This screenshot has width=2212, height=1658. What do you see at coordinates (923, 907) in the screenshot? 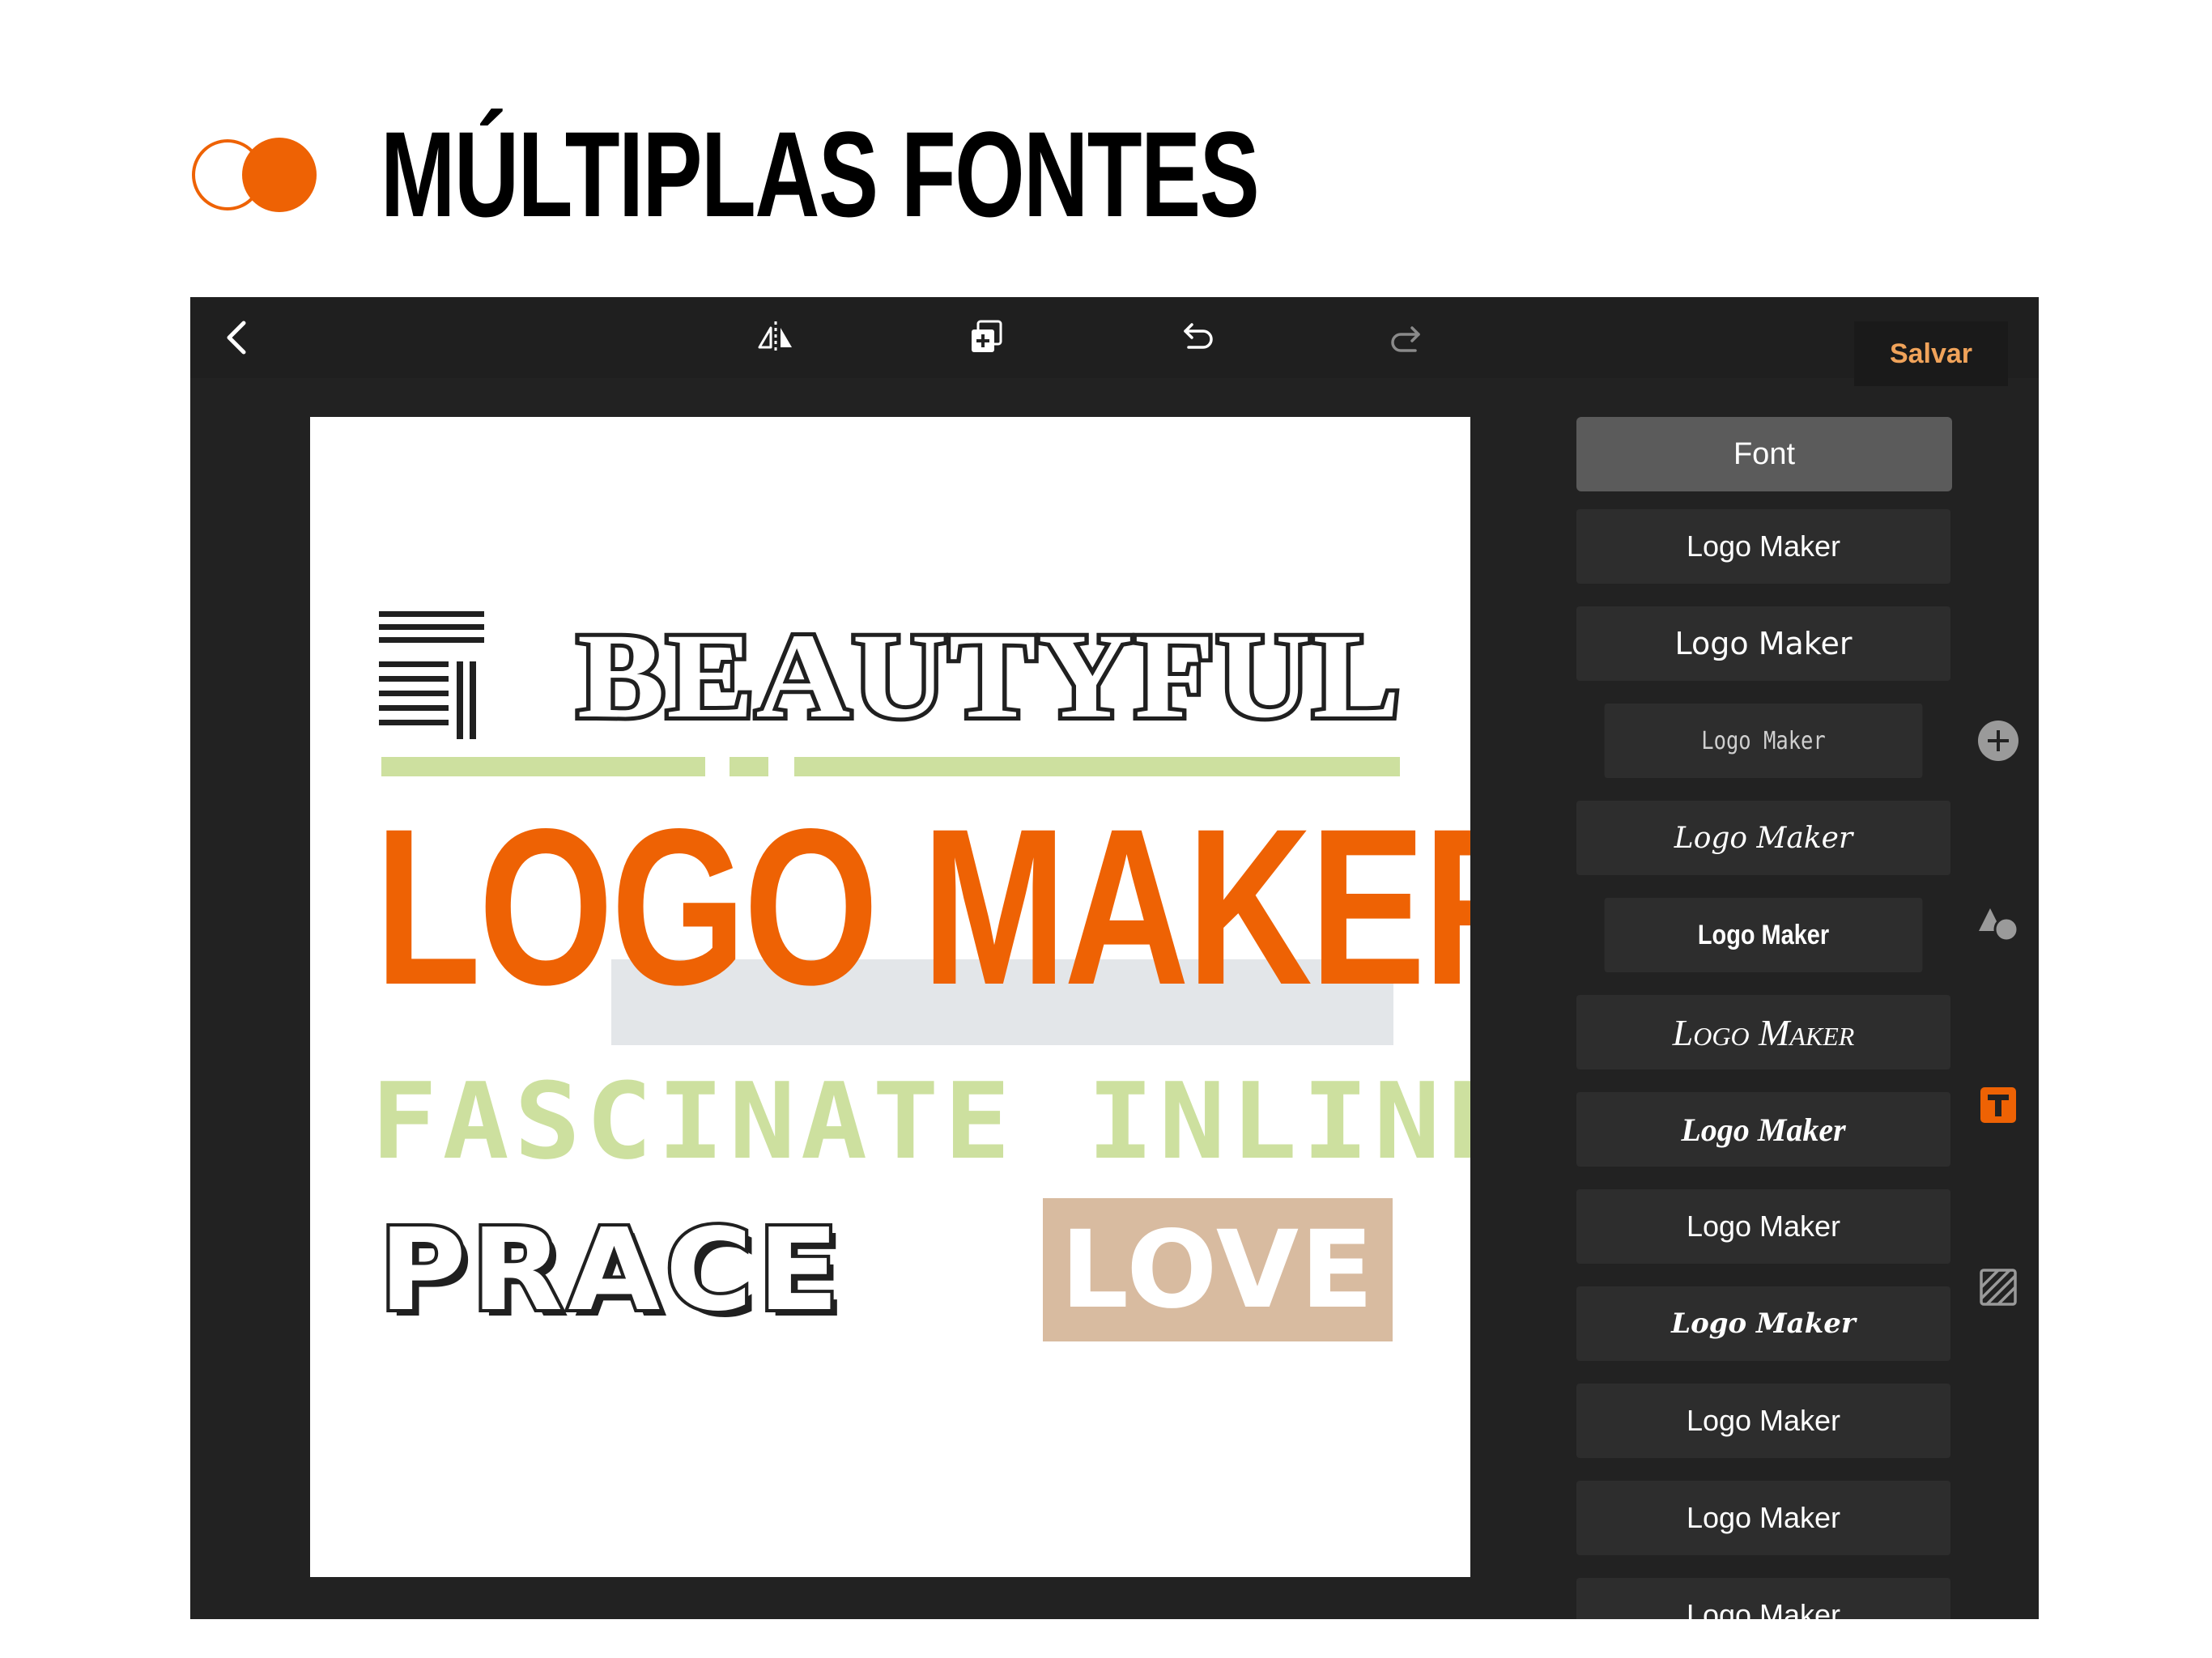
I see `canvas-text-logo-maker: LOGO MAKER` at bounding box center [923, 907].